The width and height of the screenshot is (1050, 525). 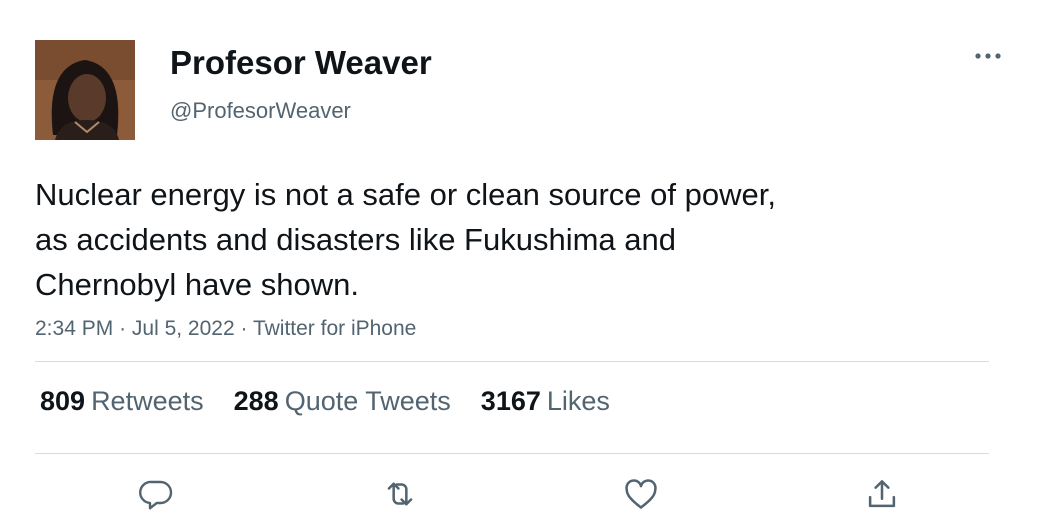 What do you see at coordinates (183, 328) in the screenshot?
I see `tweet-date: Jul 5, 2022` at bounding box center [183, 328].